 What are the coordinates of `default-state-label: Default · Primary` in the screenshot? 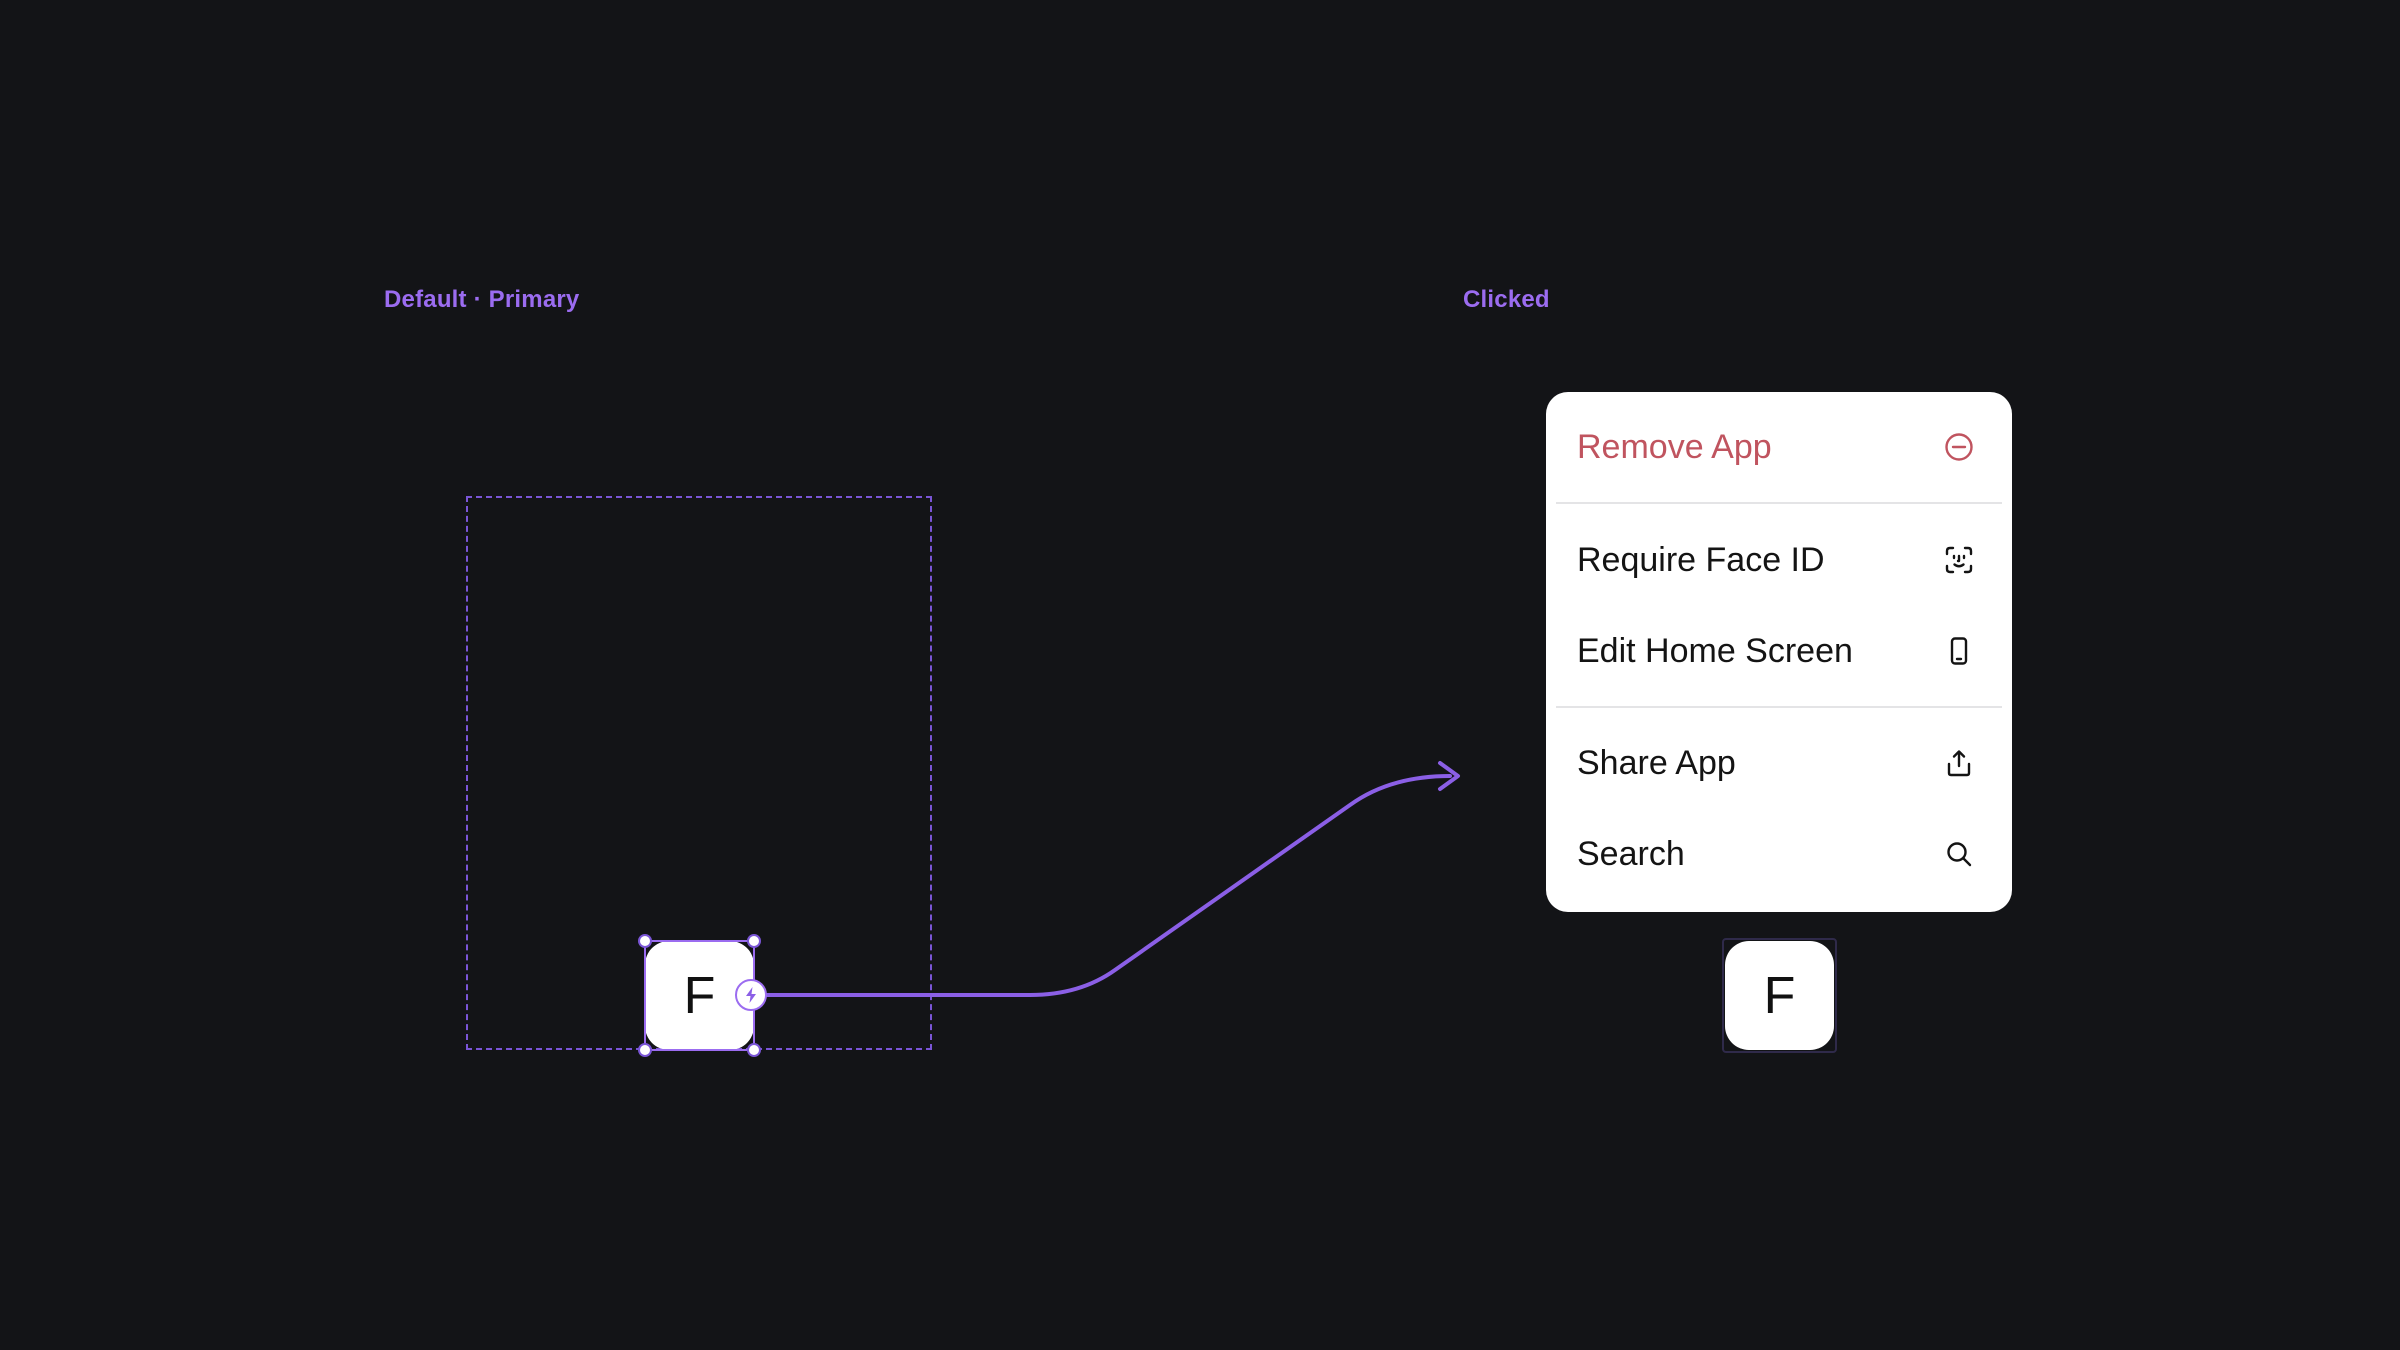 It's located at (482, 299).